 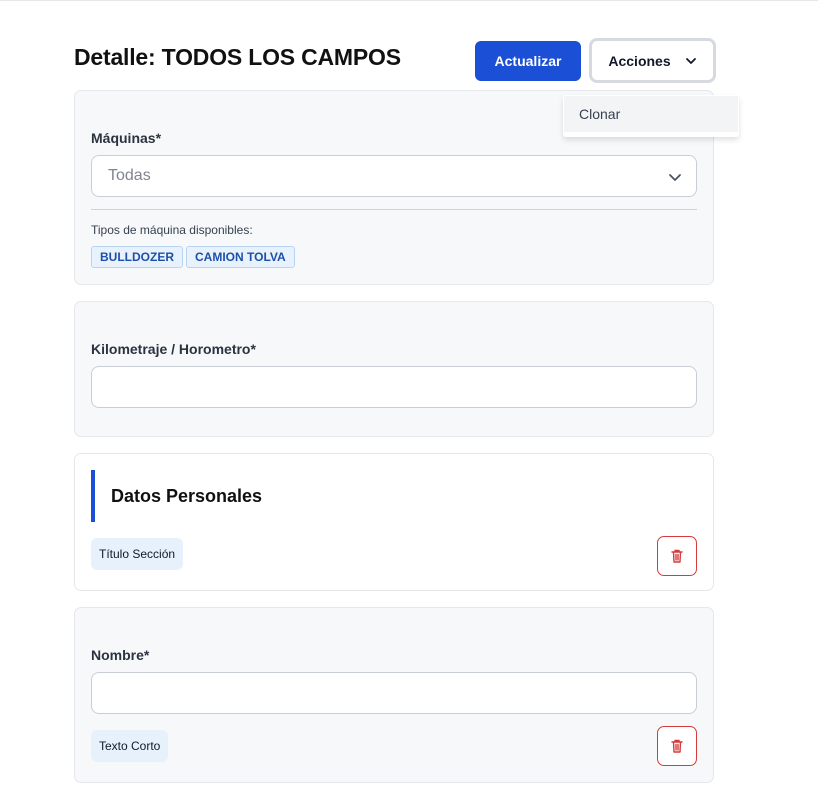 I want to click on actions-button-label: Acciones, so click(x=639, y=60).